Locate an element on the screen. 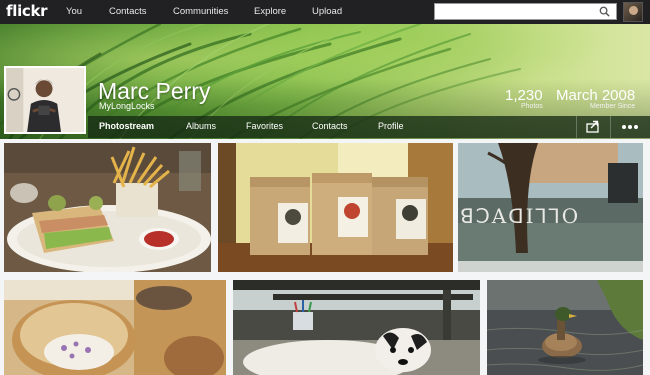  more-options-button is located at coordinates (630, 127).